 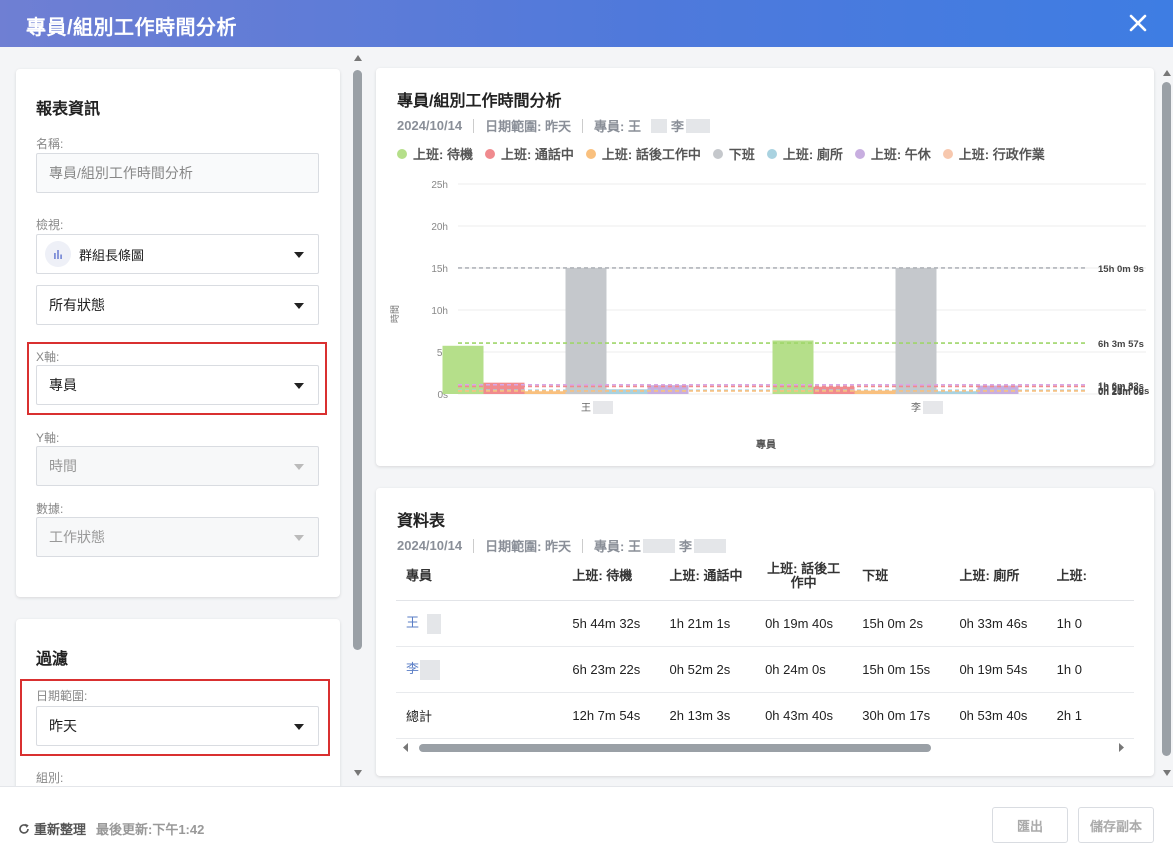 I want to click on column-header: 下班, so click(x=901, y=577).